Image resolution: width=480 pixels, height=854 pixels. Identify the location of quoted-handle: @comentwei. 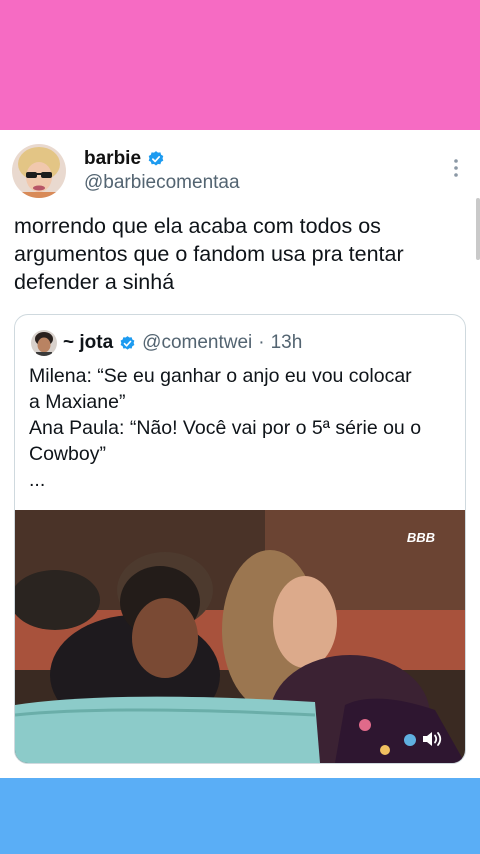
(197, 343).